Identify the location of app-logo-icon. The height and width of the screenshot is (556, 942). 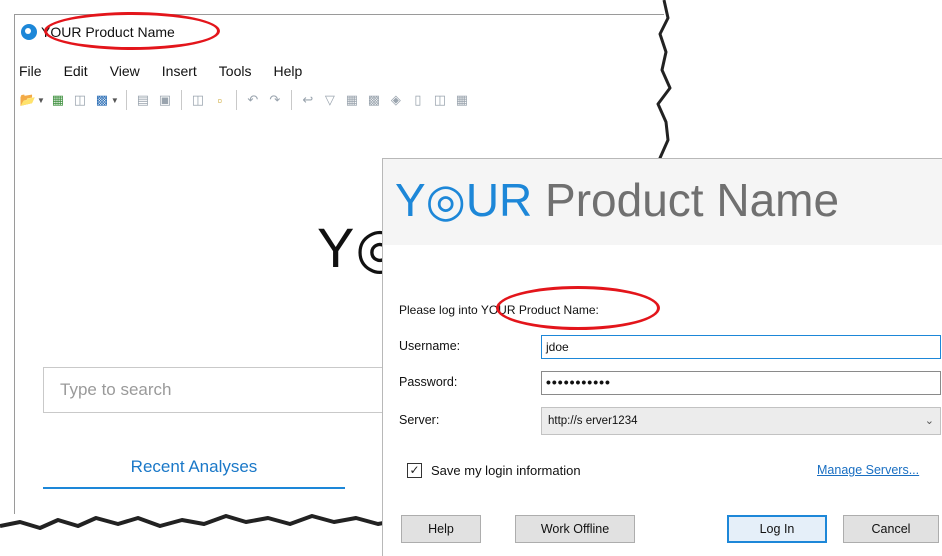
(29, 32).